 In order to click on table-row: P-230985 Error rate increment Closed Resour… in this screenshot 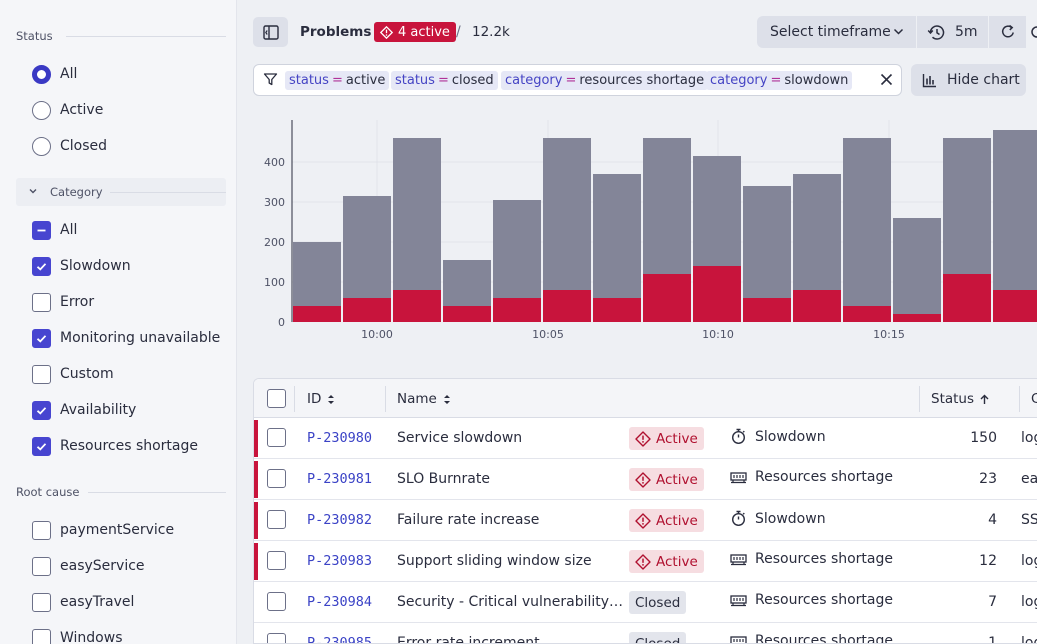, I will do `click(645, 633)`.